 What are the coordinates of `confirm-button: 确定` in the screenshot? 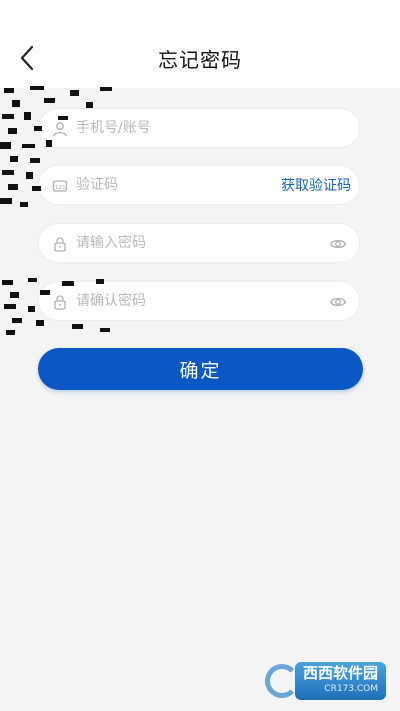 It's located at (200, 369).